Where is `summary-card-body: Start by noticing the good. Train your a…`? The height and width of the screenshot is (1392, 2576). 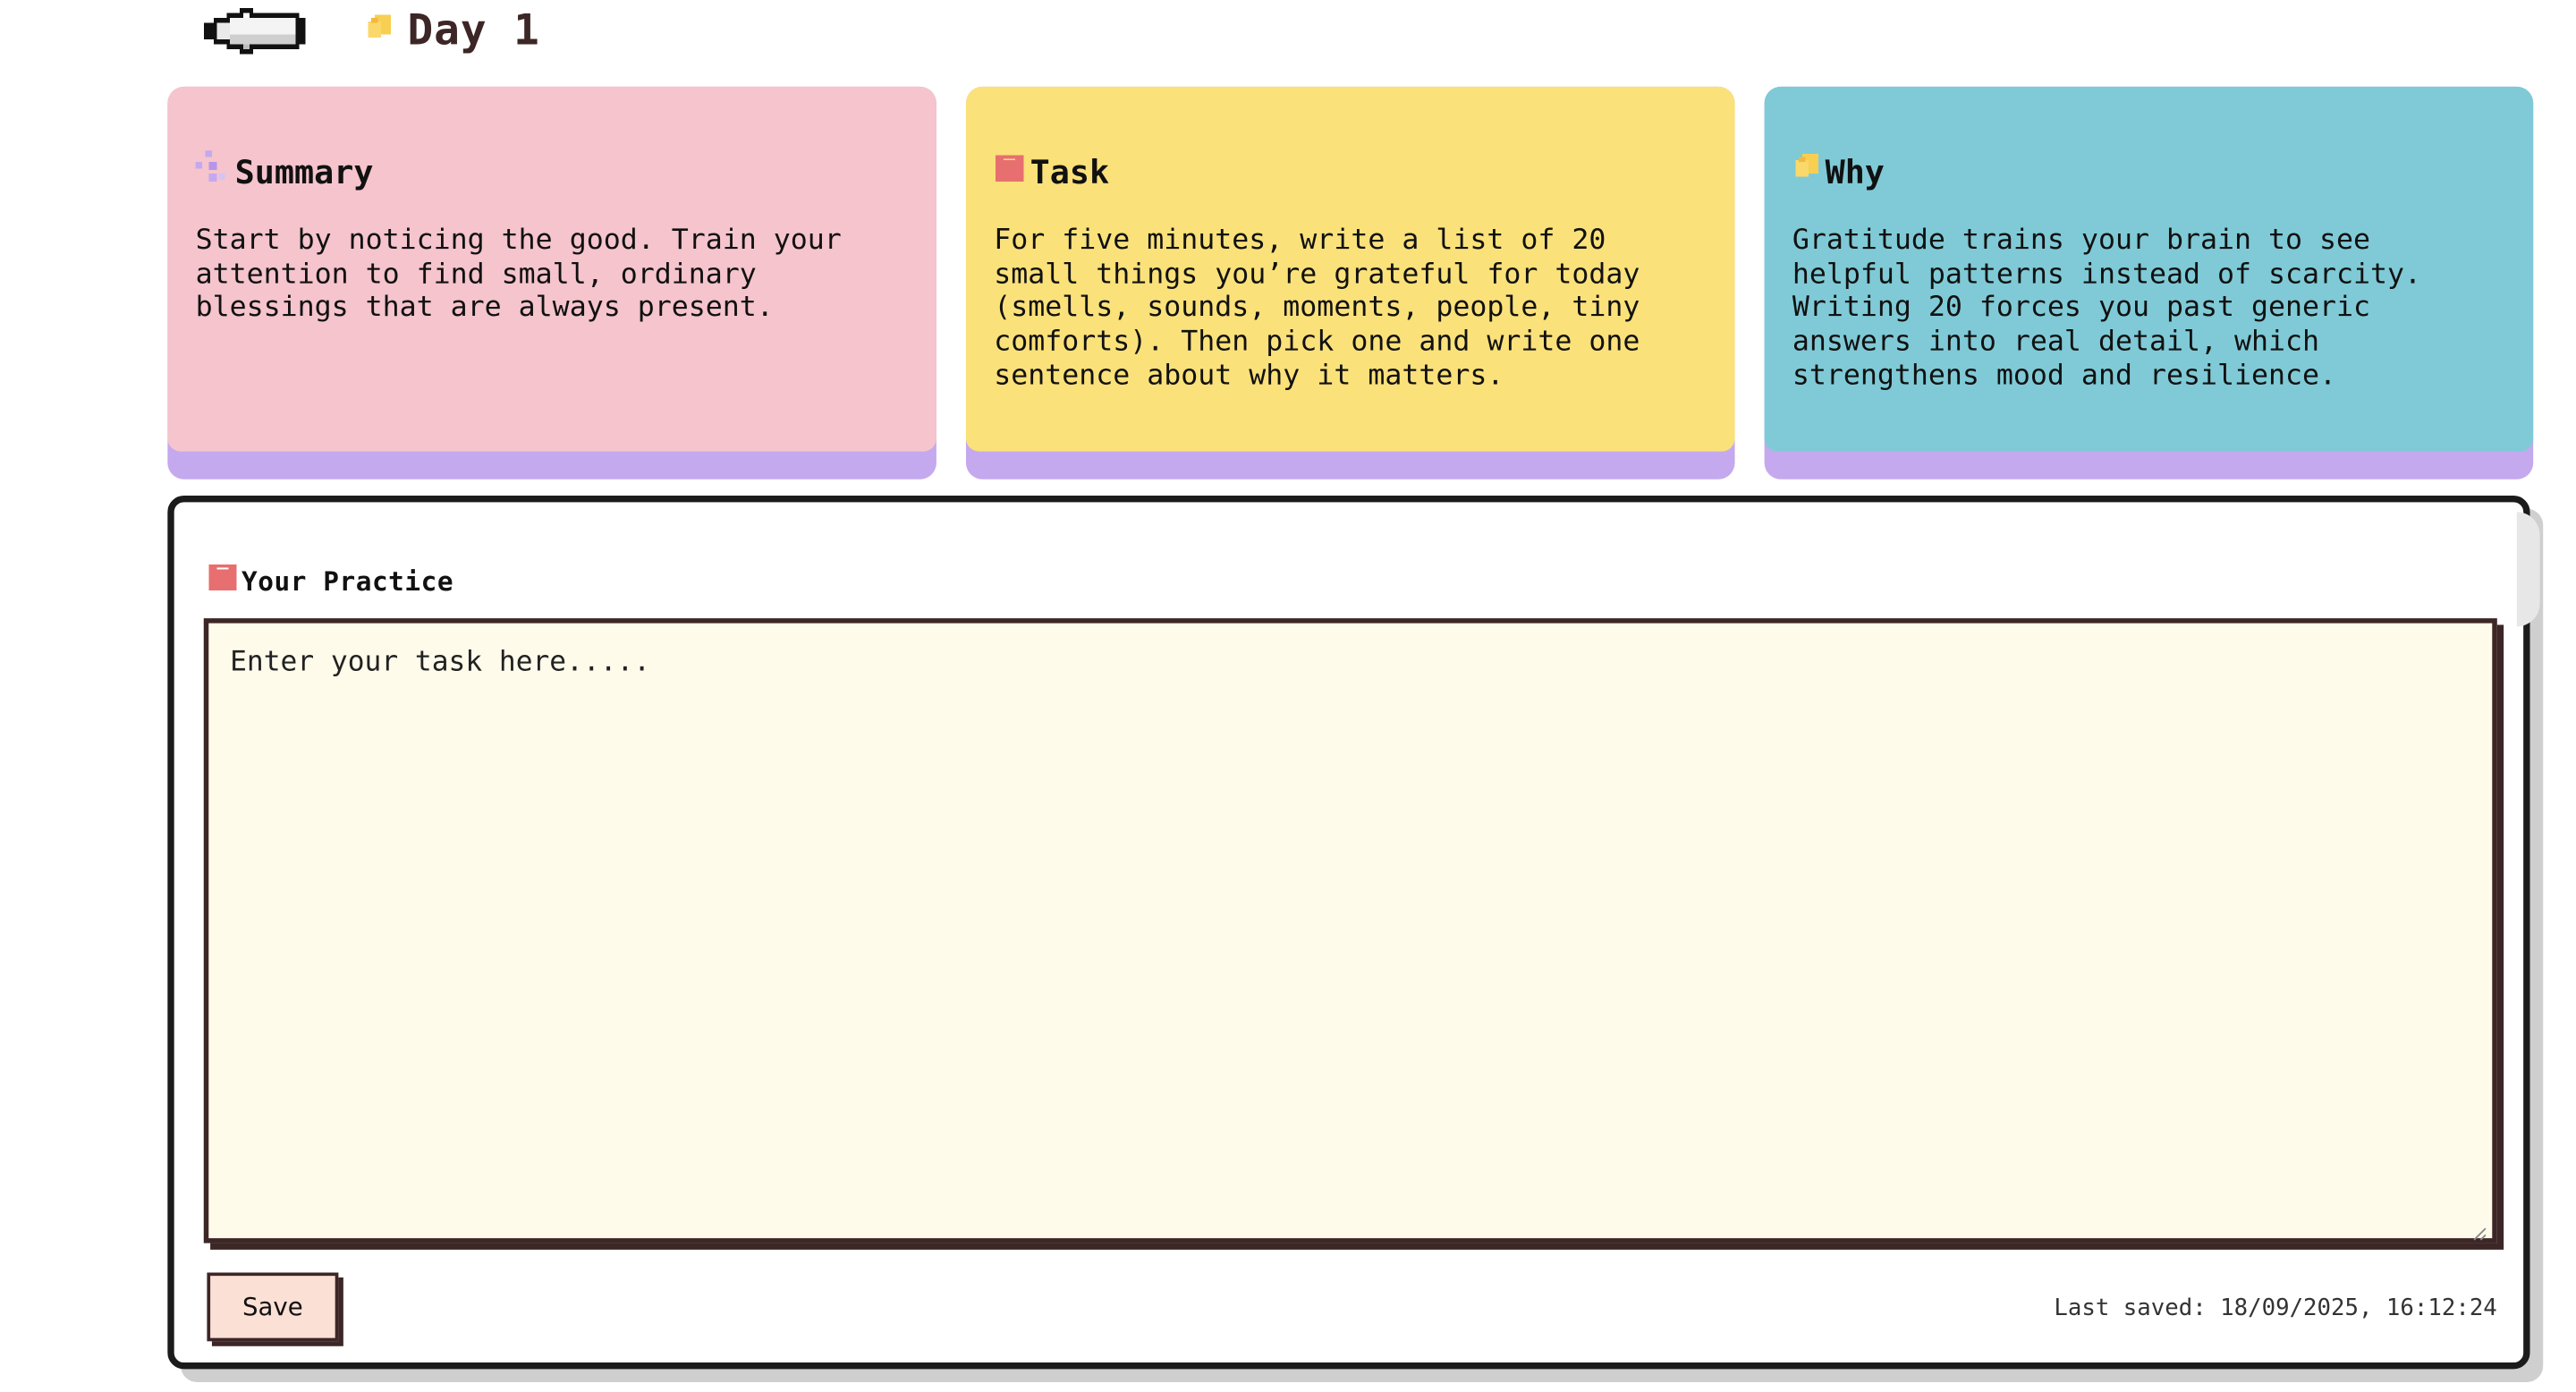
summary-card-body: Start by noticing the good. Train your a… is located at coordinates (518, 274).